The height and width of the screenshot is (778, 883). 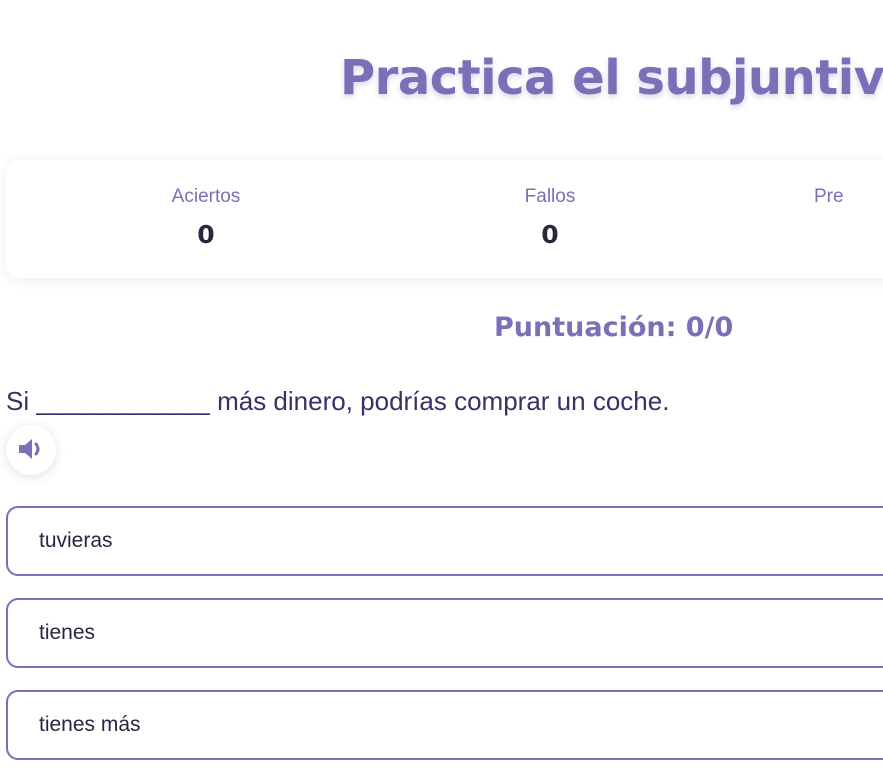 What do you see at coordinates (206, 234) in the screenshot?
I see `stat-correct-value: 0` at bounding box center [206, 234].